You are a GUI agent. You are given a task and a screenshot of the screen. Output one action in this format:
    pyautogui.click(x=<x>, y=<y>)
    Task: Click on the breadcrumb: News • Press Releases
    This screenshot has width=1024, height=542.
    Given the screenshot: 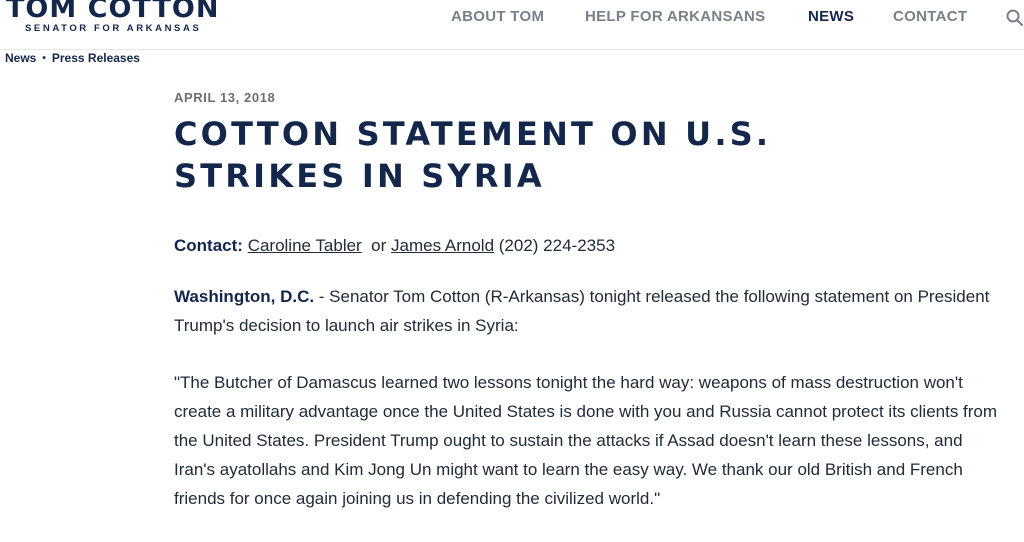 What is the action you would take?
    pyautogui.click(x=72, y=58)
    